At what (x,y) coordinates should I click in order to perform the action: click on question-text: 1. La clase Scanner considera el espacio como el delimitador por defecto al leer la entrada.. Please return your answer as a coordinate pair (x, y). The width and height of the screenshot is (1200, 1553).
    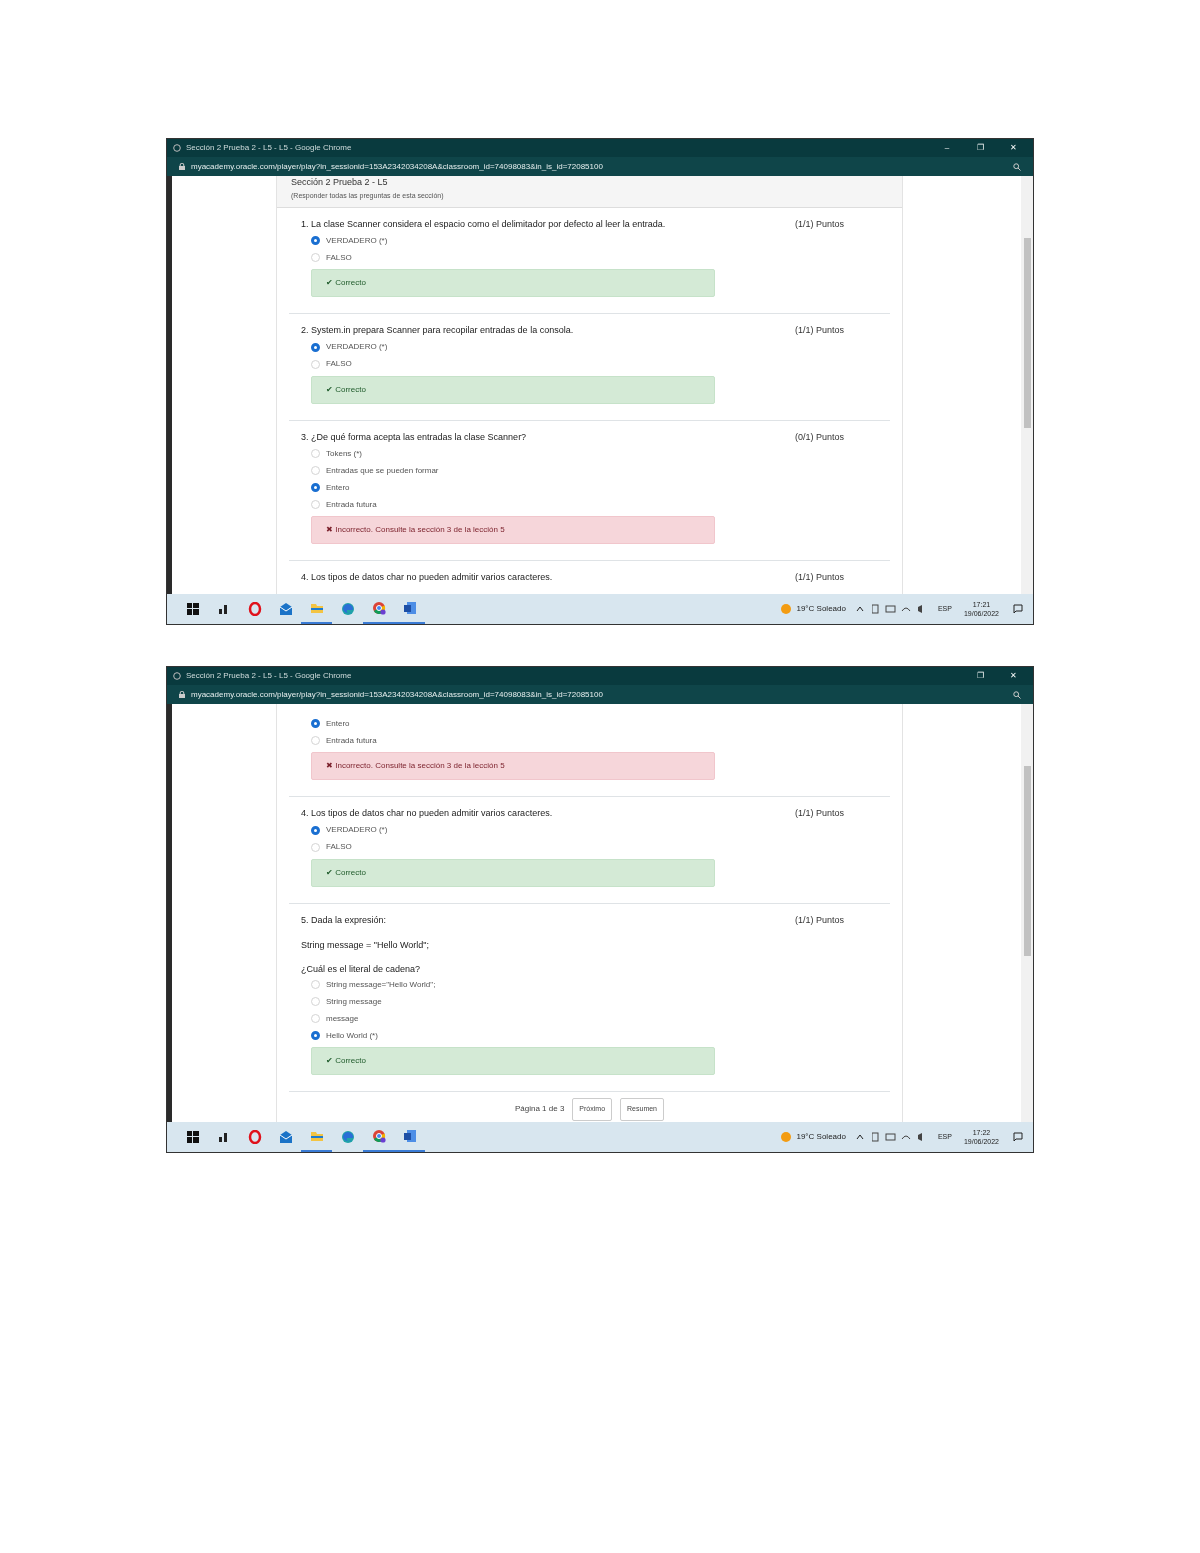
    Looking at the image, I should click on (483, 223).